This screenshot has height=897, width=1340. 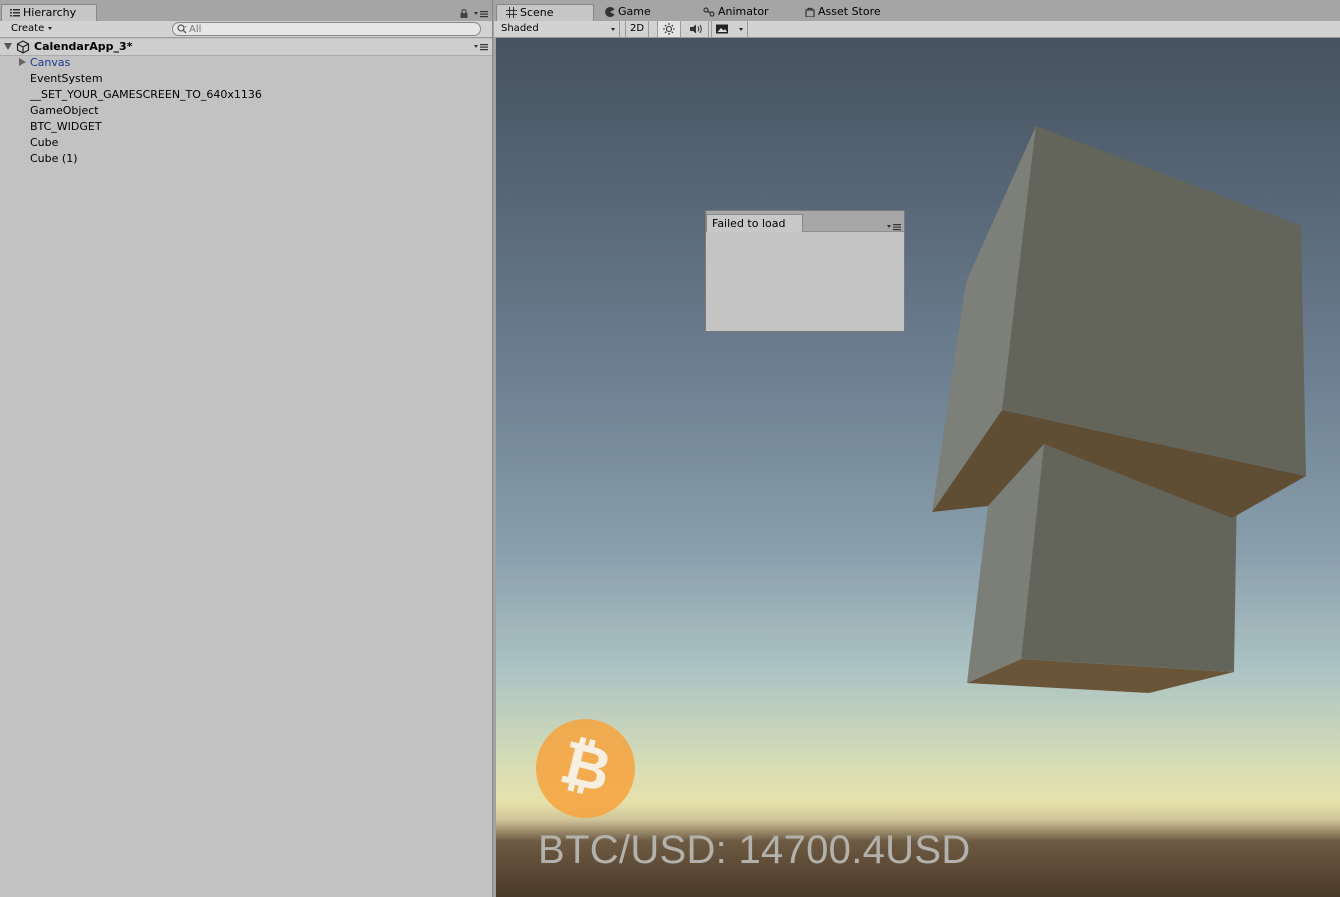 I want to click on hierarchy-item-btc-widget: BTC_WIDGET, so click(x=66, y=127).